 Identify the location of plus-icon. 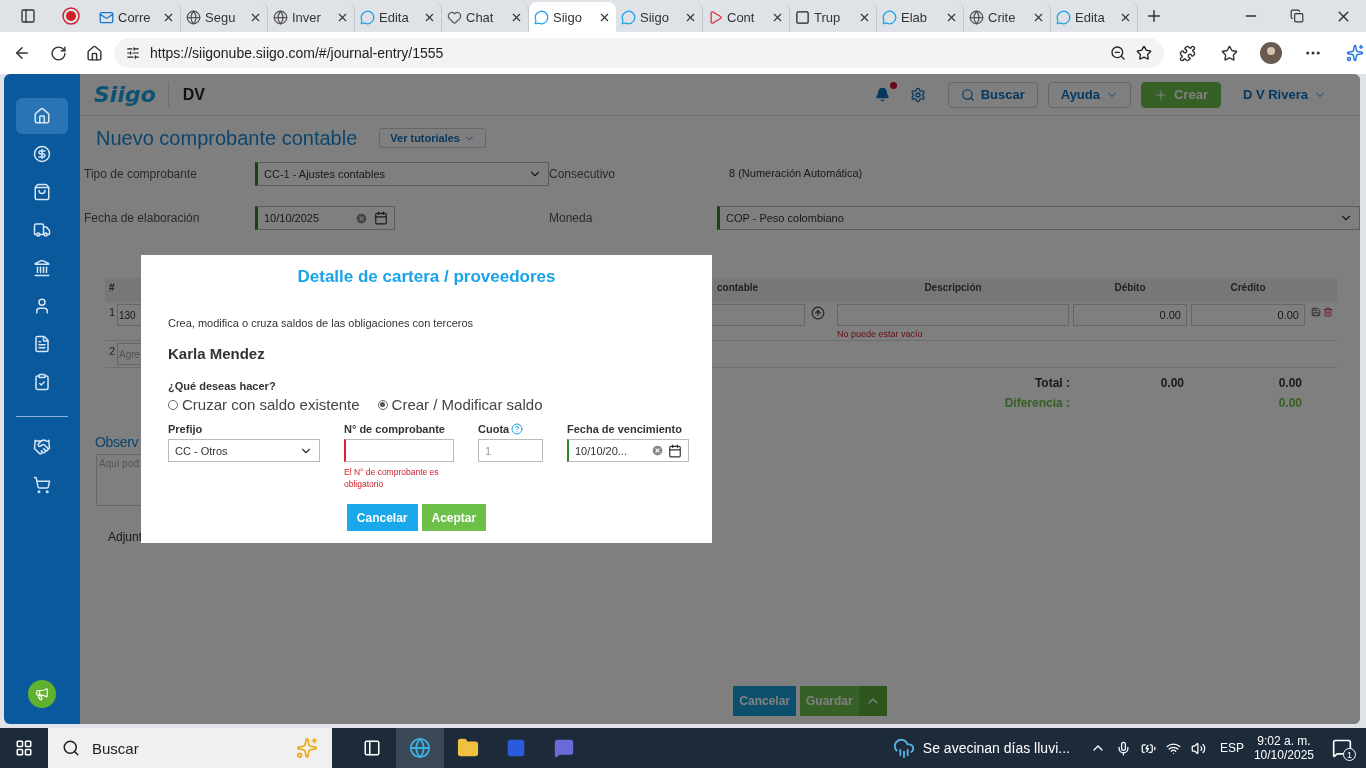
(1161, 94).